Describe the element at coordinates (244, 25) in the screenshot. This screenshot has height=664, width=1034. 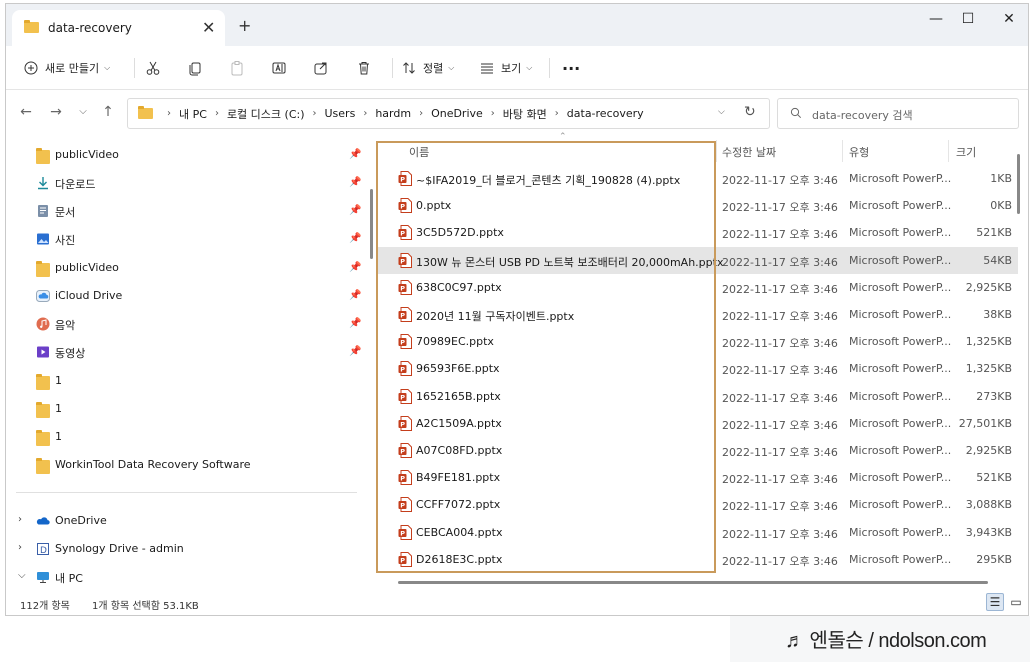
I see `new-tab-icon: +` at that location.